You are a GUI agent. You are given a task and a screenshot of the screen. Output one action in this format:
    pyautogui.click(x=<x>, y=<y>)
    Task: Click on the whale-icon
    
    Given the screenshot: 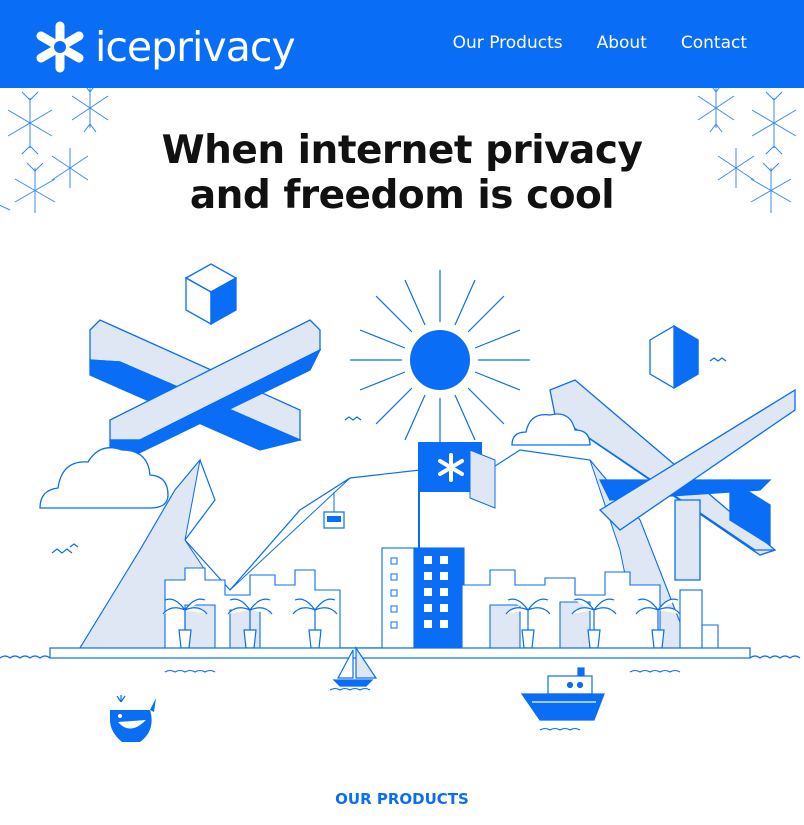 What is the action you would take?
    pyautogui.click(x=133, y=718)
    